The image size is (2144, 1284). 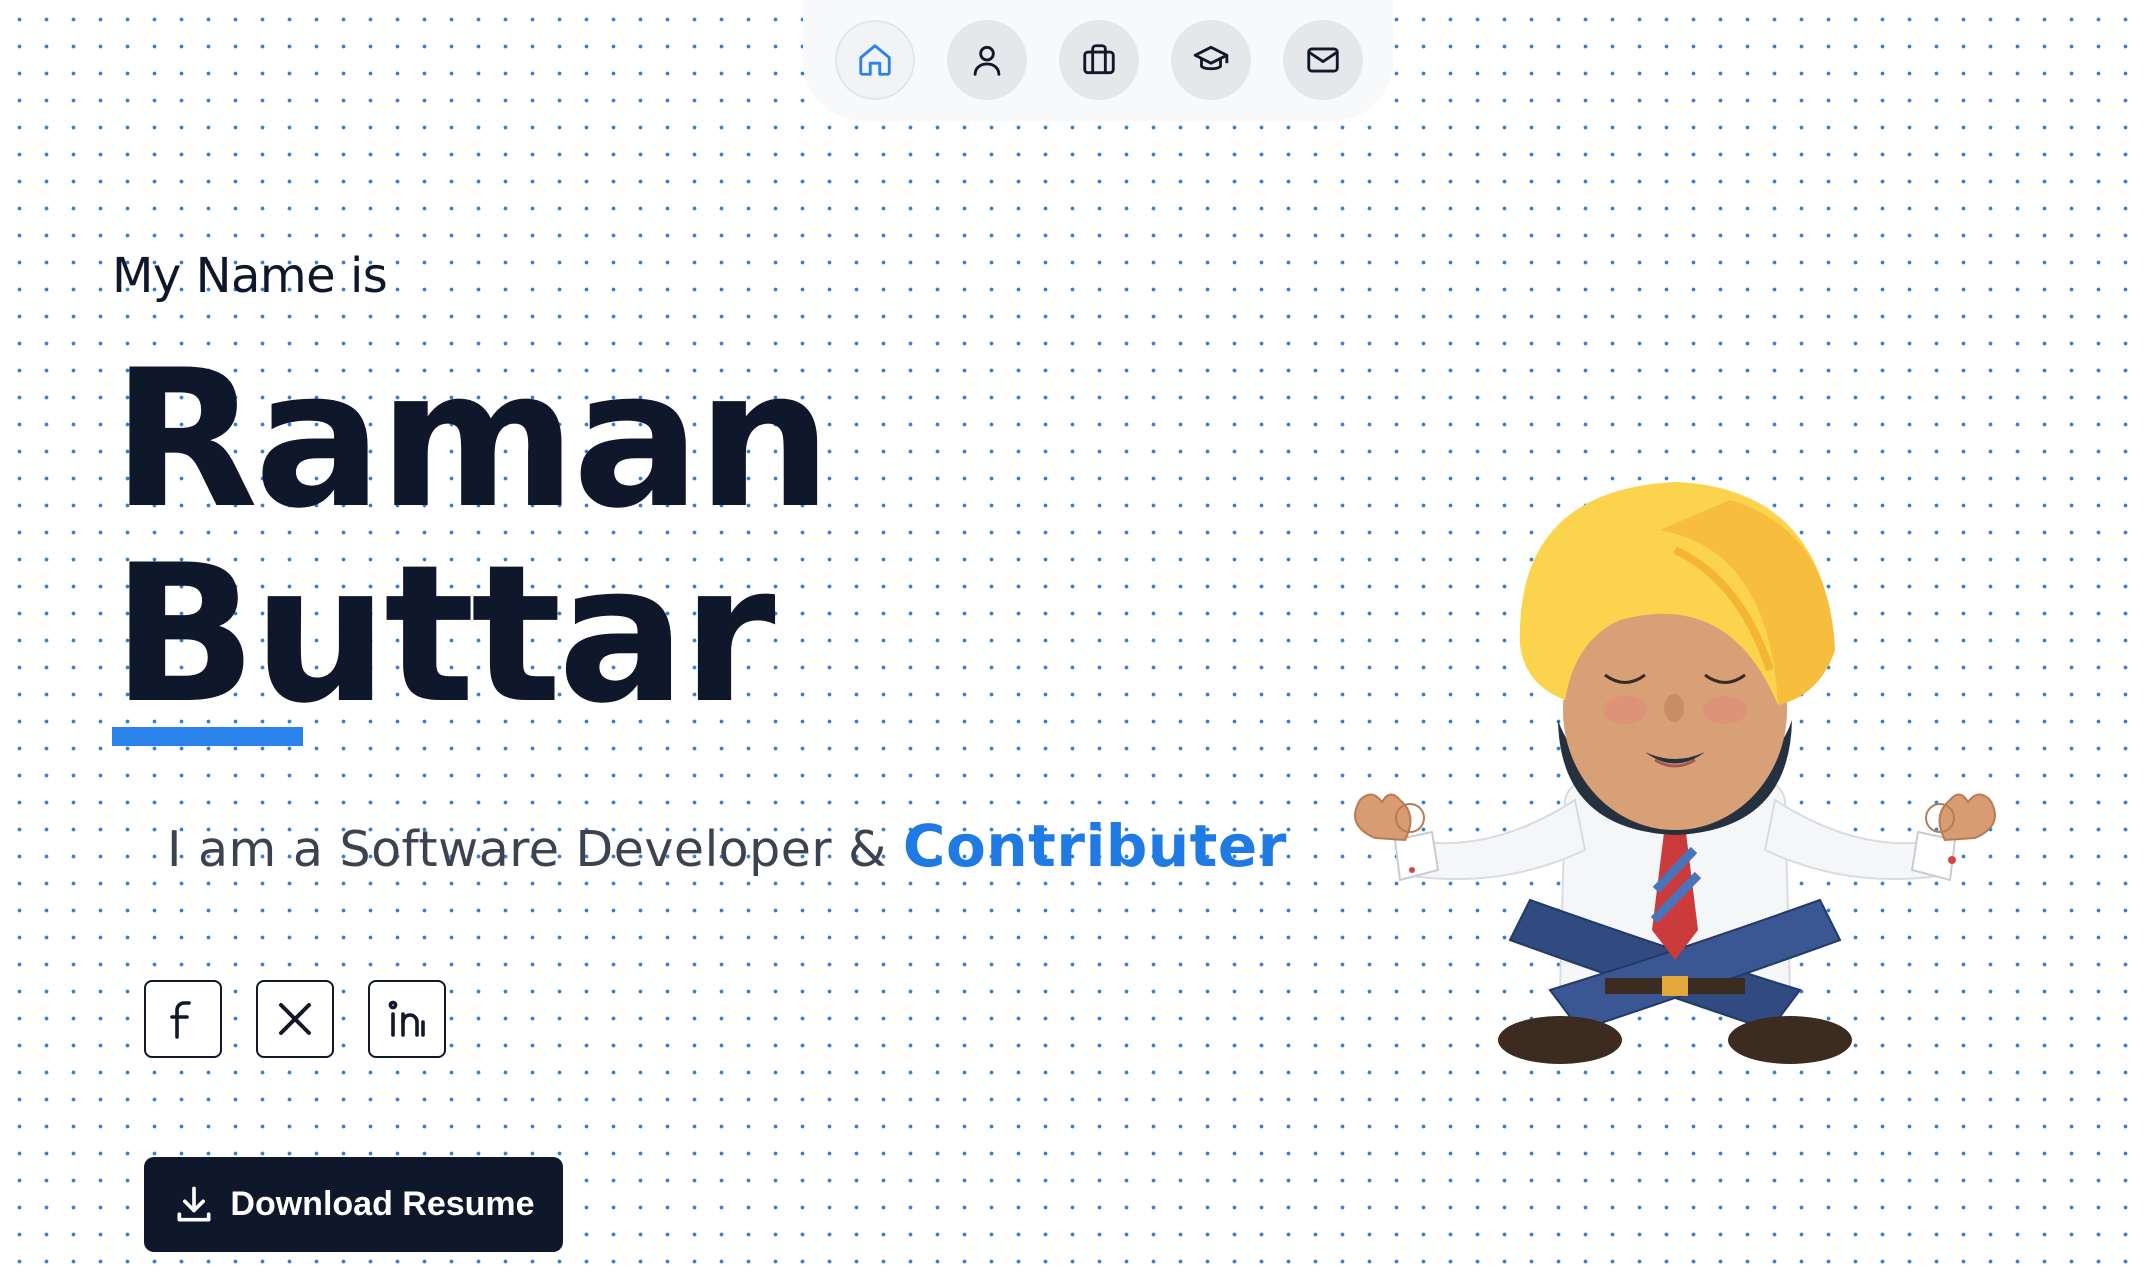 What do you see at coordinates (180, 1020) in the screenshot?
I see `facebook-icon` at bounding box center [180, 1020].